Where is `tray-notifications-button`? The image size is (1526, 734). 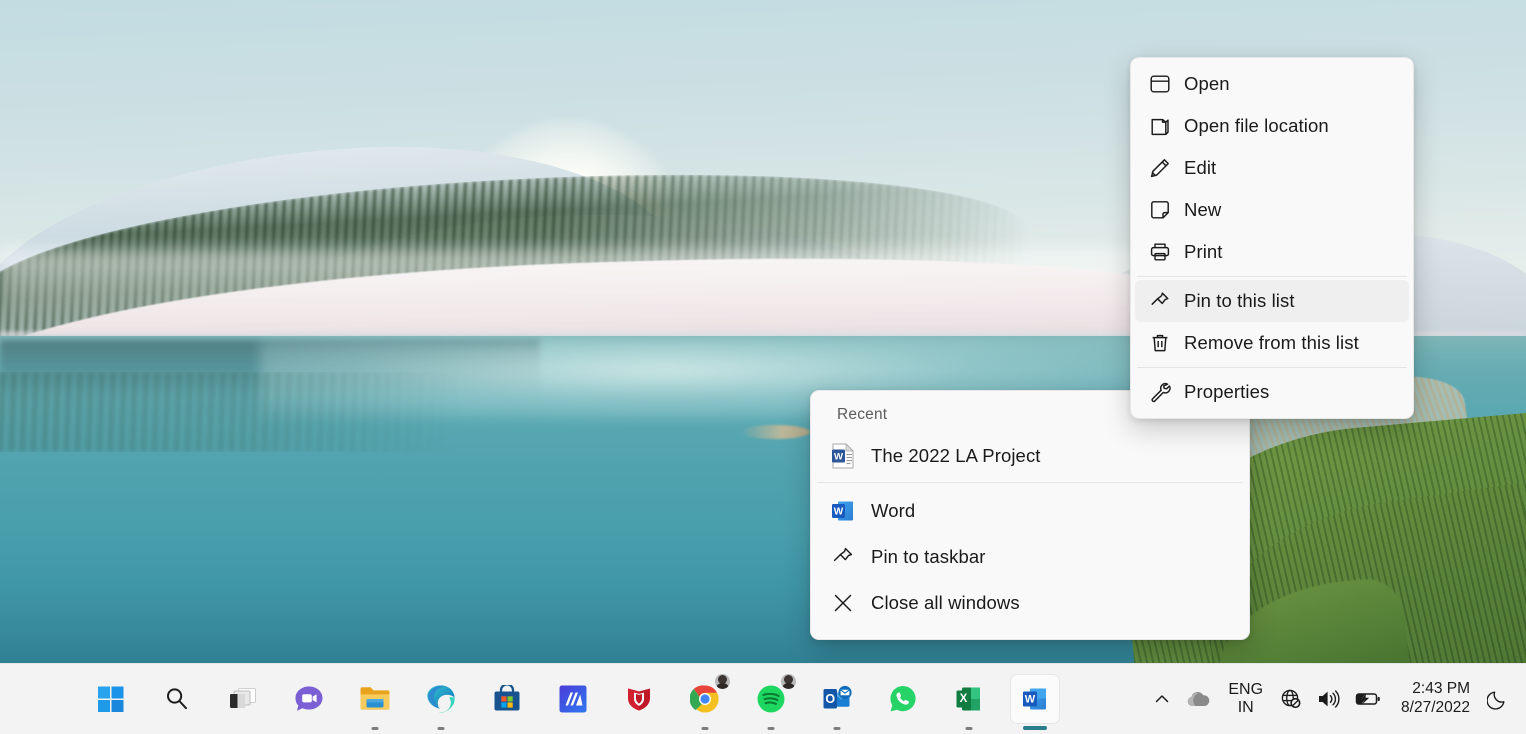
tray-notifications-button is located at coordinates (1498, 699).